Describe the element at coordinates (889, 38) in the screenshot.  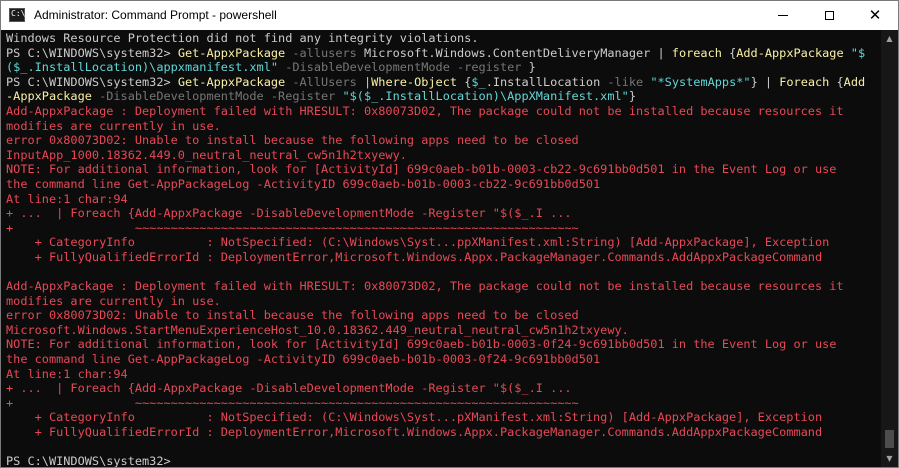
I see `scroll-up-arrow-icon: ▲` at that location.